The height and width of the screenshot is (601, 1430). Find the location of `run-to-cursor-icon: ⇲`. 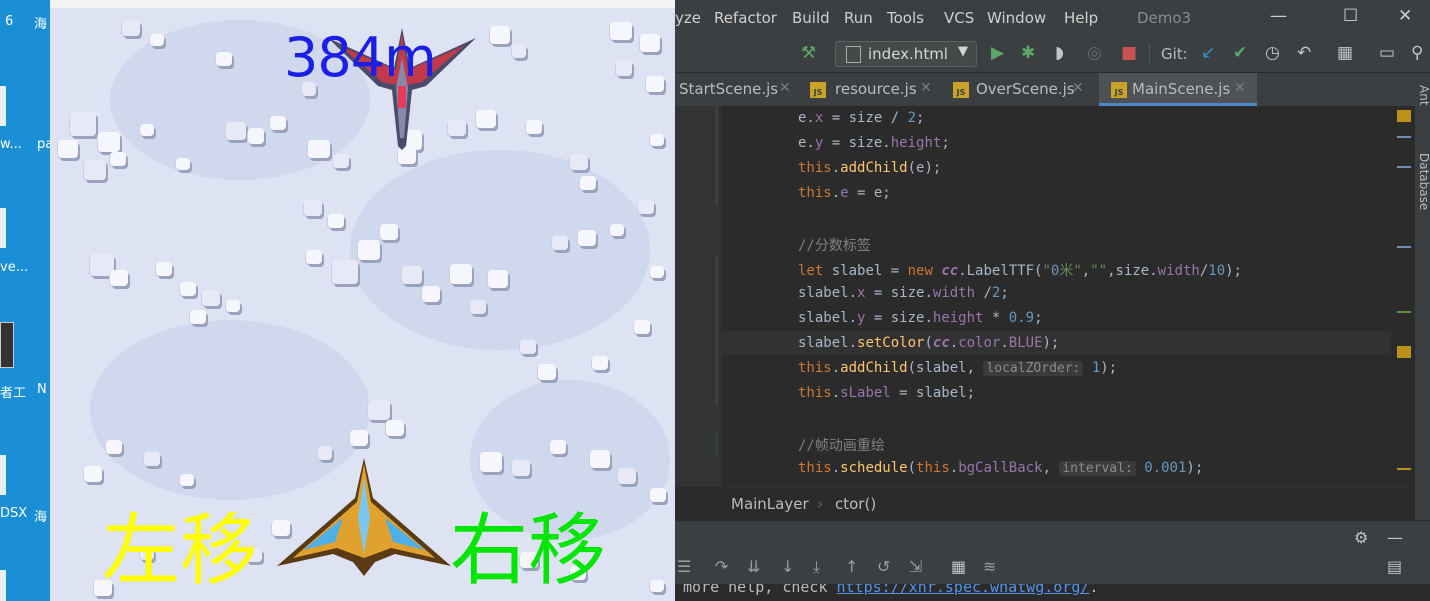

run-to-cursor-icon: ⇲ is located at coordinates (915, 566).